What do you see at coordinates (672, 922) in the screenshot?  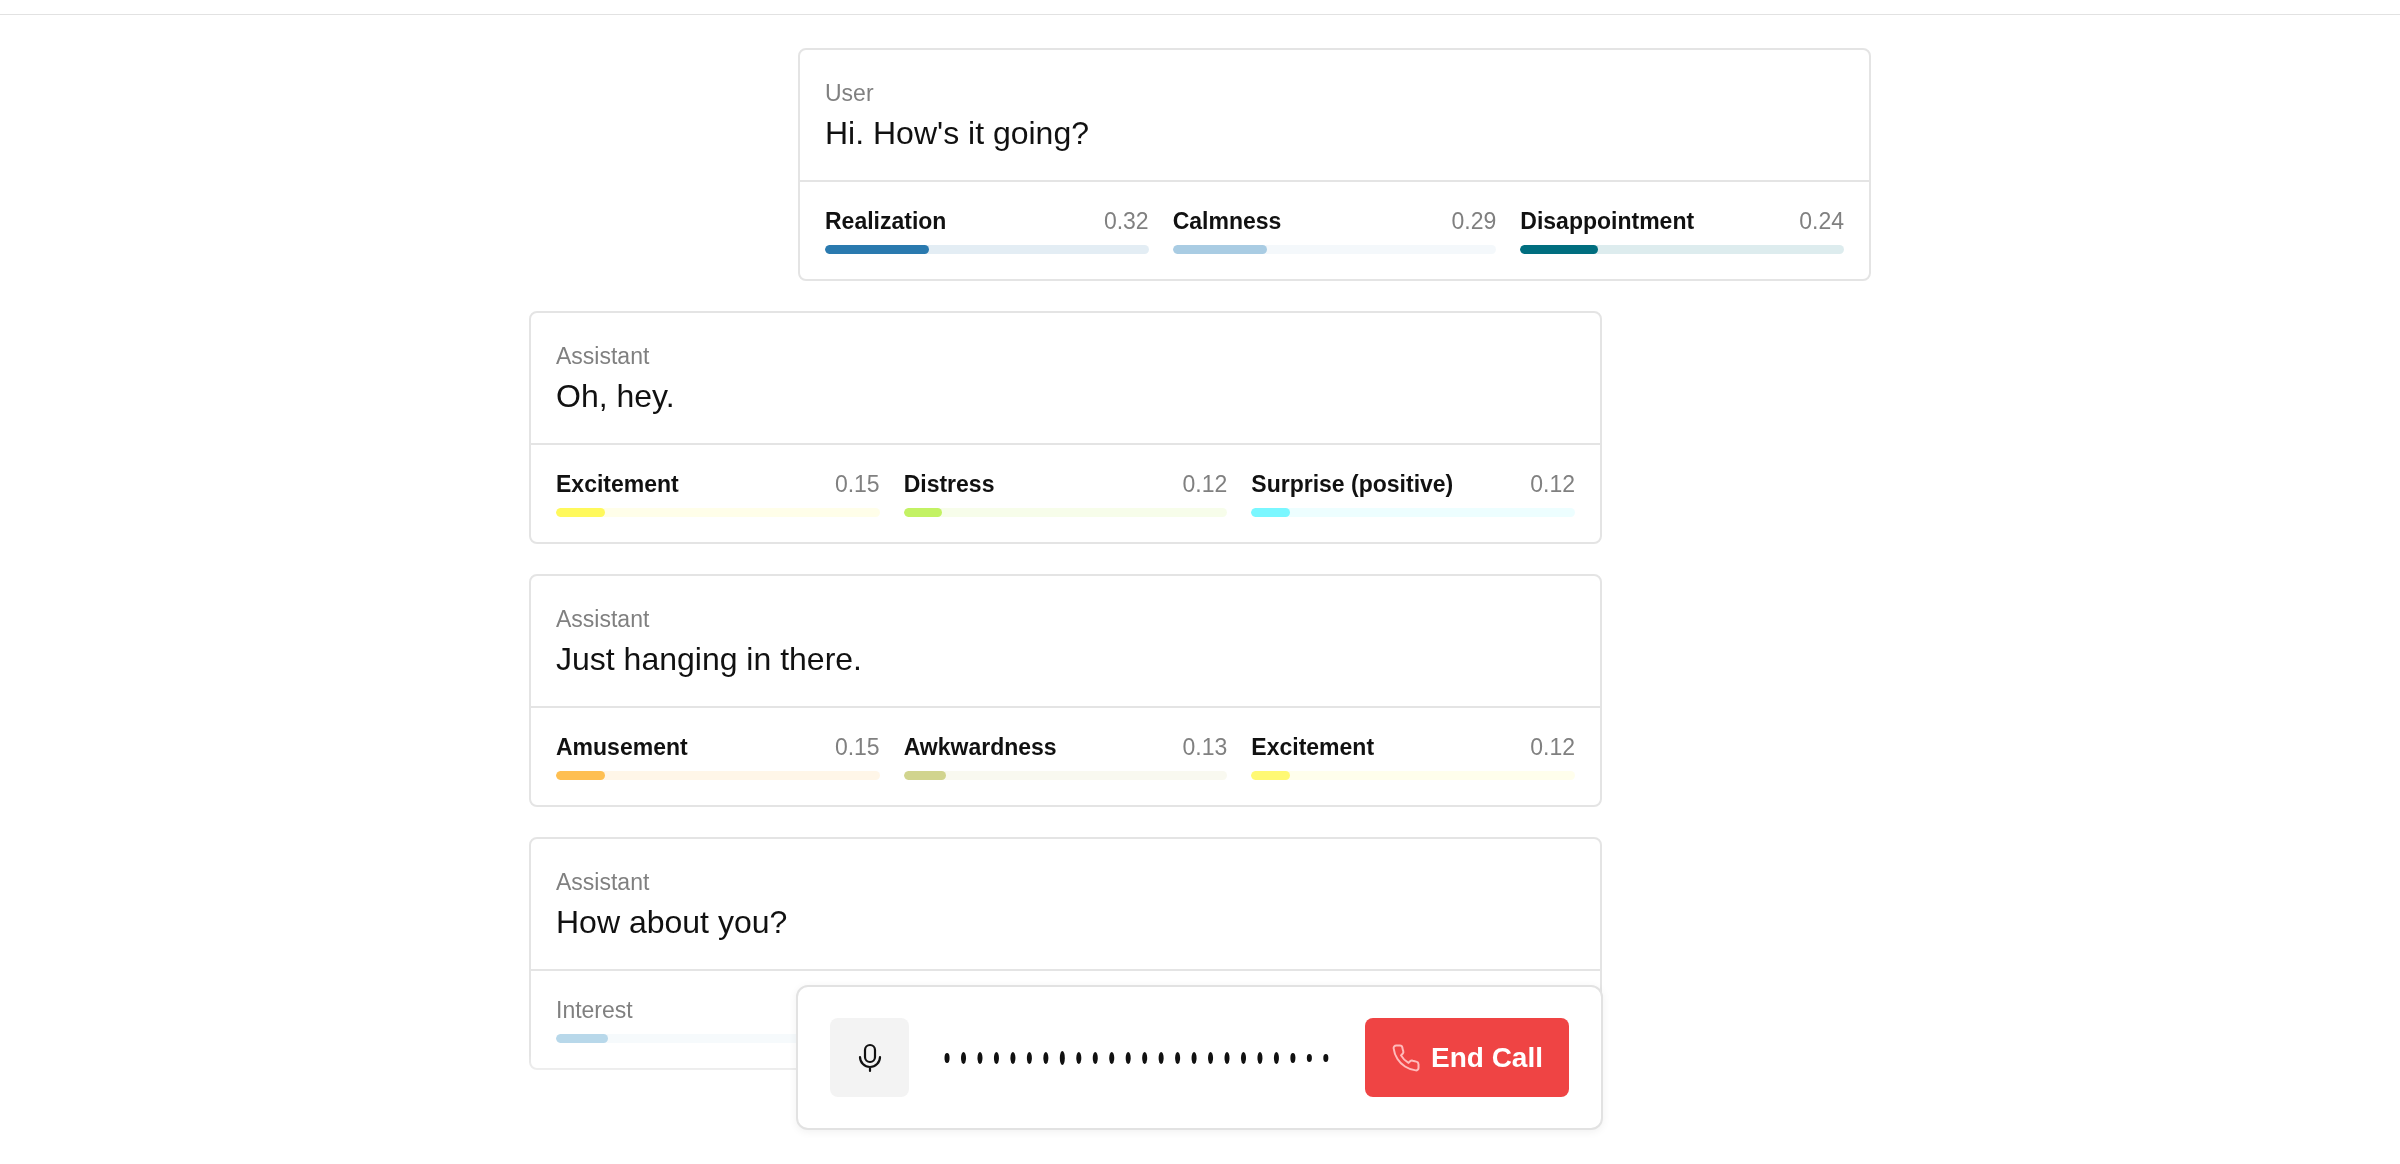 I see `message-text: How about you?` at bounding box center [672, 922].